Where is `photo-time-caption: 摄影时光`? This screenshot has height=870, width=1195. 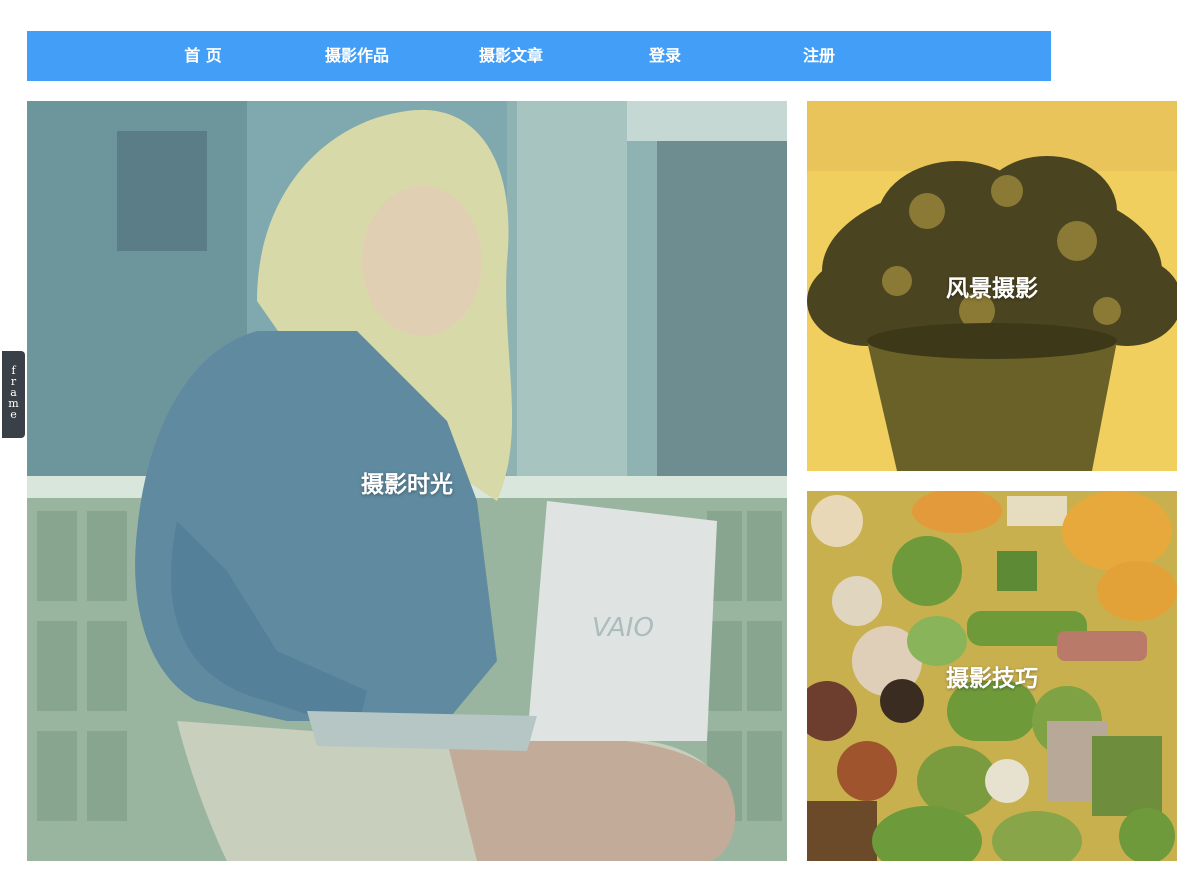 photo-time-caption: 摄影时光 is located at coordinates (407, 484).